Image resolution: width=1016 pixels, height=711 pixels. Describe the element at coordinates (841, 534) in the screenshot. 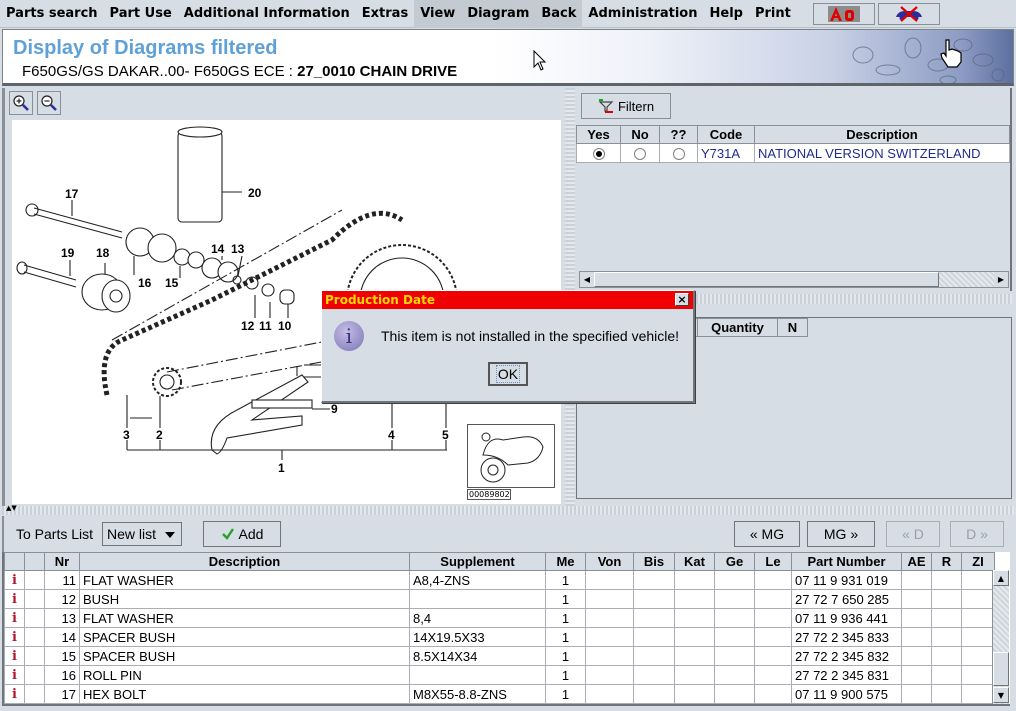

I see `next-main-group-button: MG »` at that location.